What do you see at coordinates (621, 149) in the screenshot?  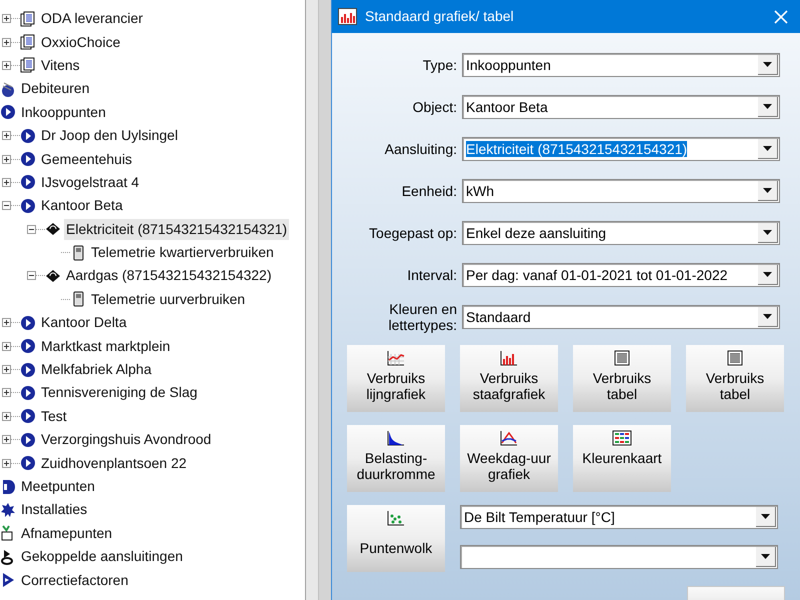 I see `dropdown-field: Elektriciteit (871543215432154321)` at bounding box center [621, 149].